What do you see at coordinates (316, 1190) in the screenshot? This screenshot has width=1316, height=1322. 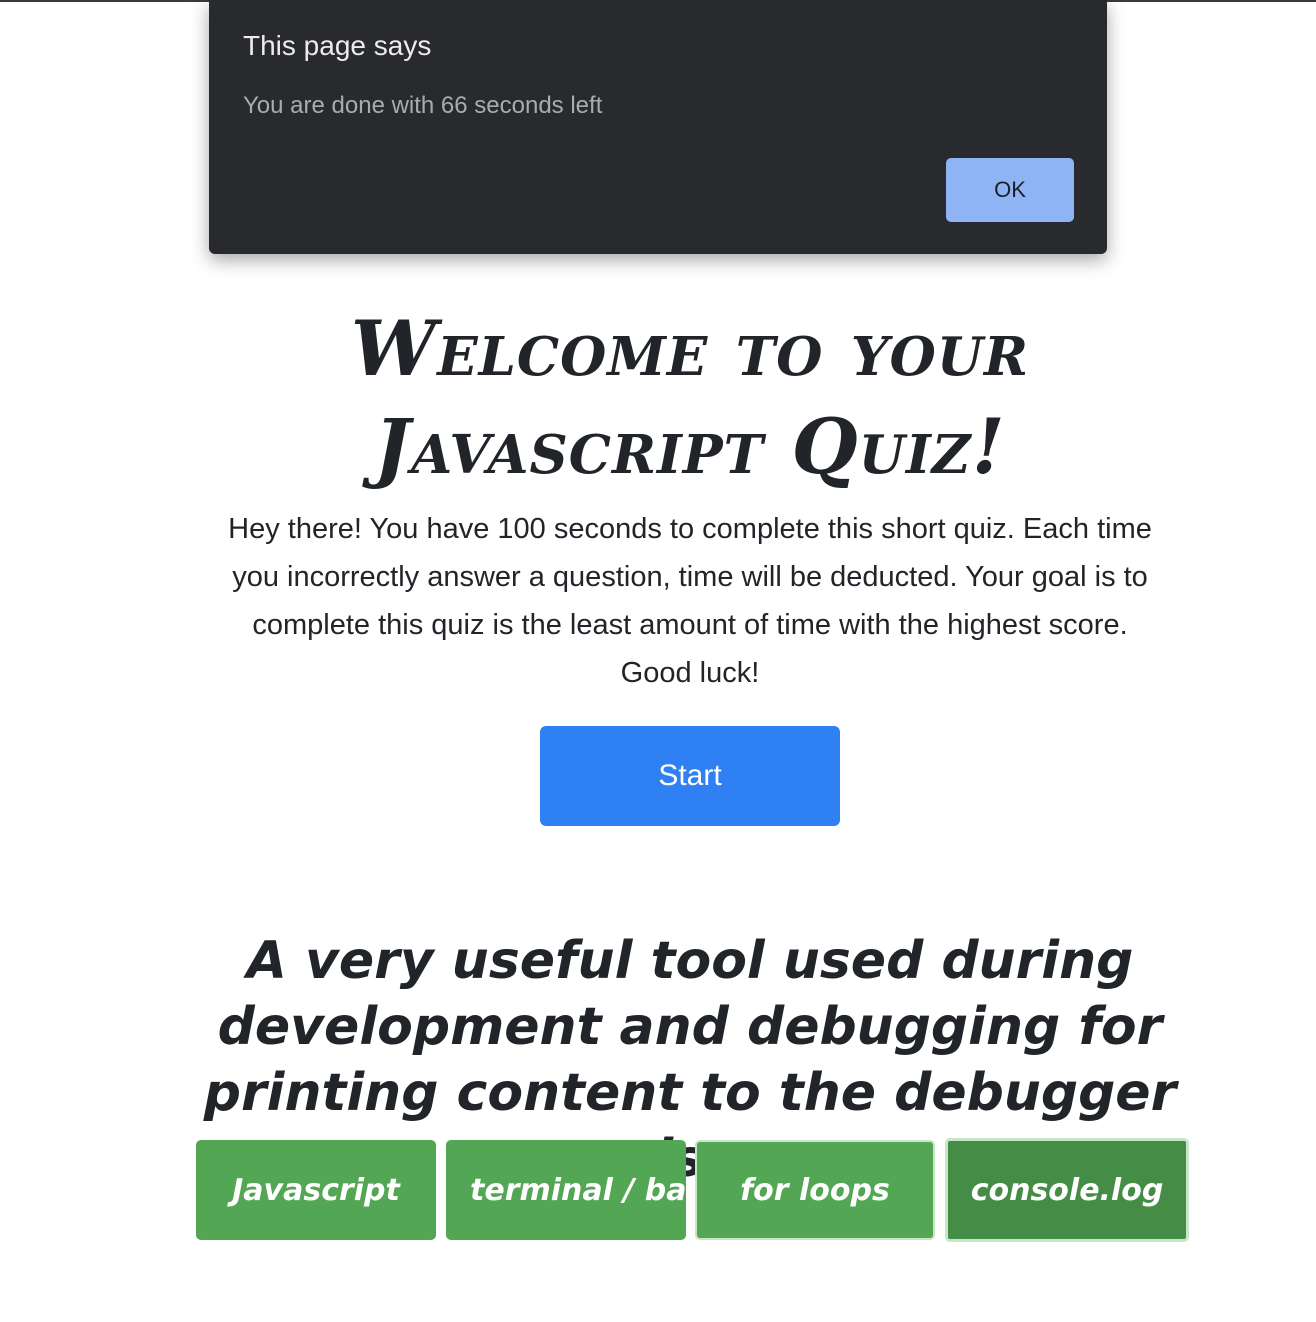 I see `answer-button-javascript: Javascript` at bounding box center [316, 1190].